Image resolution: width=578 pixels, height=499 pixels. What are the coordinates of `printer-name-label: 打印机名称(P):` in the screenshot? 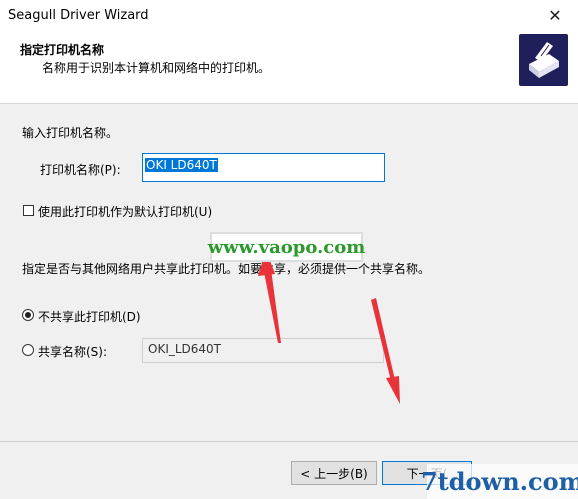 It's located at (80, 170).